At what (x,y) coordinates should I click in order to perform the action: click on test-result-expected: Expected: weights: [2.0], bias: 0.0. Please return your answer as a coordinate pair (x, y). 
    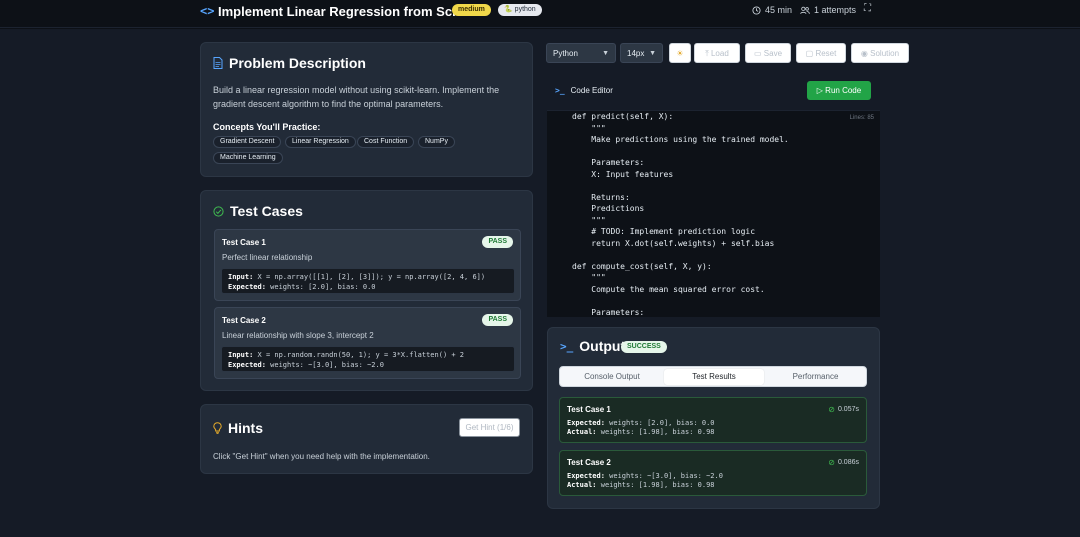
    Looking at the image, I should click on (641, 423).